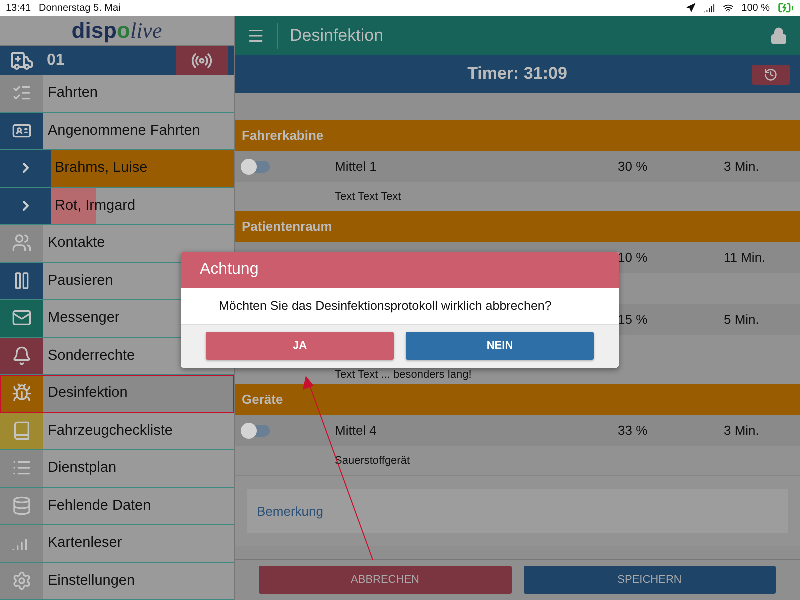 The height and width of the screenshot is (600, 800). Describe the element at coordinates (517, 226) in the screenshot. I see `section-header: Patientenraum` at that location.